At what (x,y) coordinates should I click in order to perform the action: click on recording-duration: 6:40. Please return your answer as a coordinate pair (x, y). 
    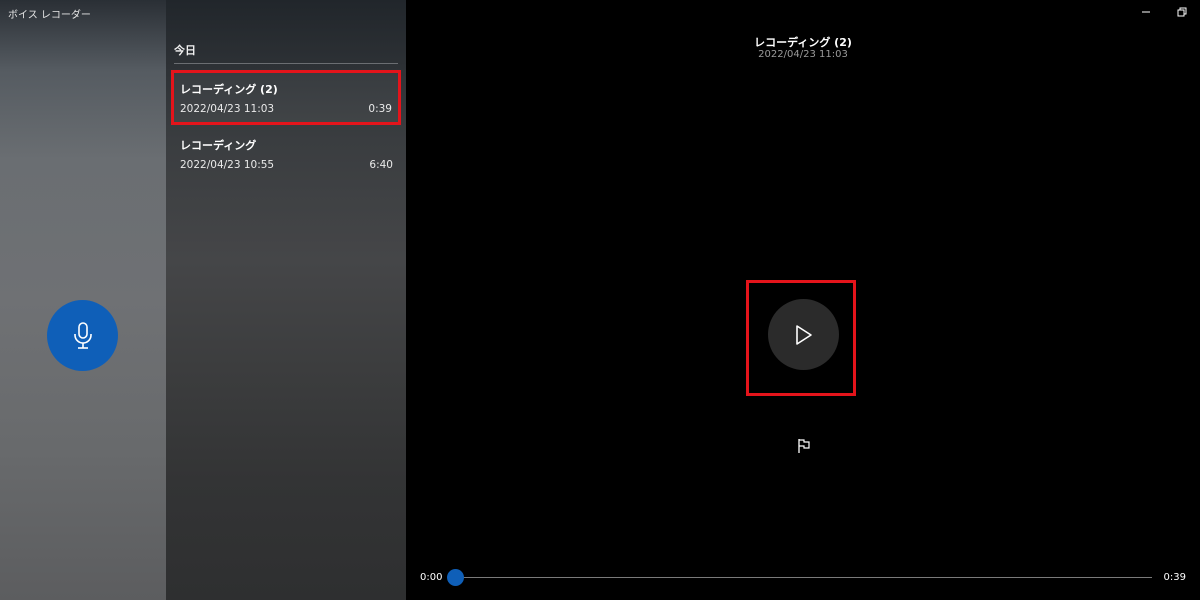
    Looking at the image, I should click on (381, 165).